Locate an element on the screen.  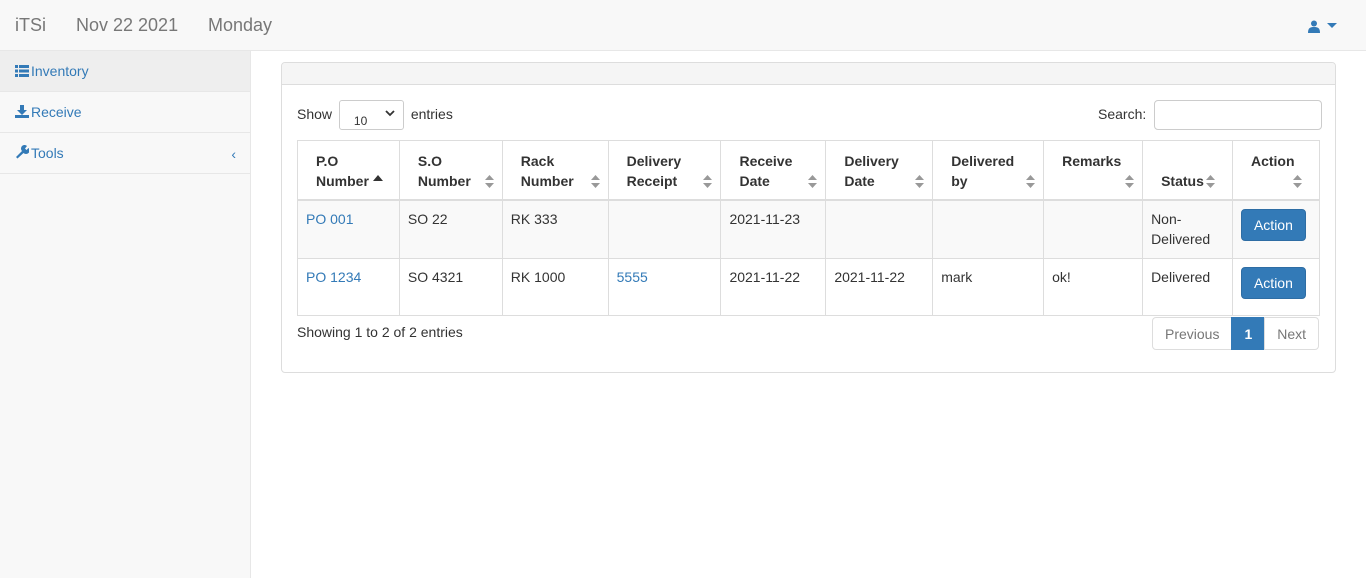
brand-link: iTSi is located at coordinates (30, 25).